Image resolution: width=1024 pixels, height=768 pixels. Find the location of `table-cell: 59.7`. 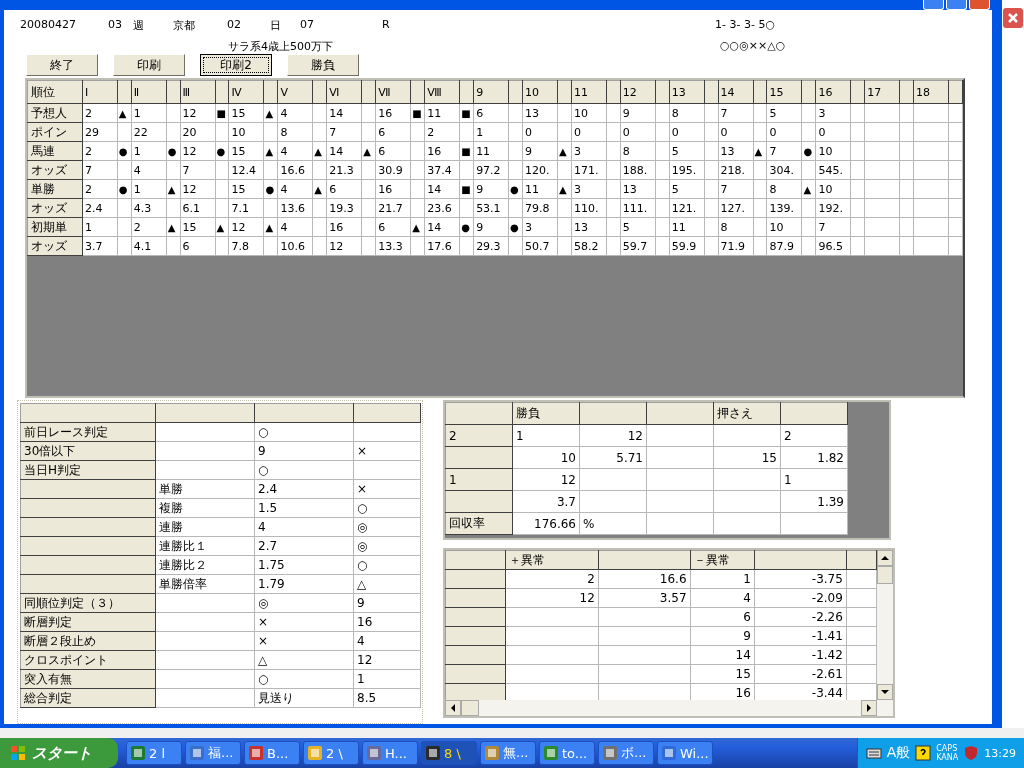

table-cell: 59.7 is located at coordinates (635, 246).